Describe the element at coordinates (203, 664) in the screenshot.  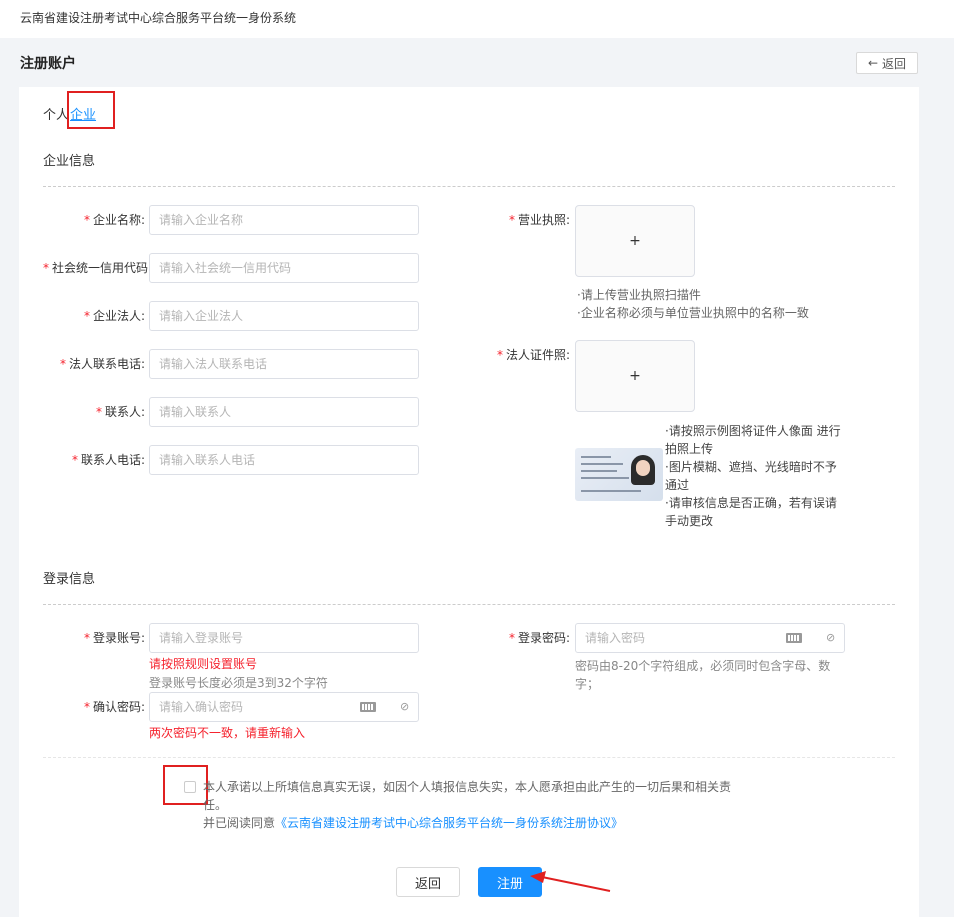
I see `account-error: 请按照规则设置账号` at that location.